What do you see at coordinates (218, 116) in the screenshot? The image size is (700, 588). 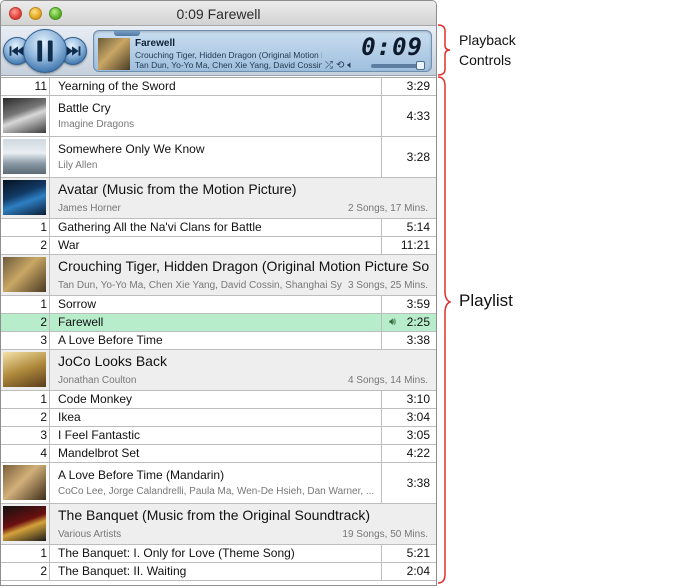 I see `track-row: Battle Cry Imagine Dragons 4:33` at bounding box center [218, 116].